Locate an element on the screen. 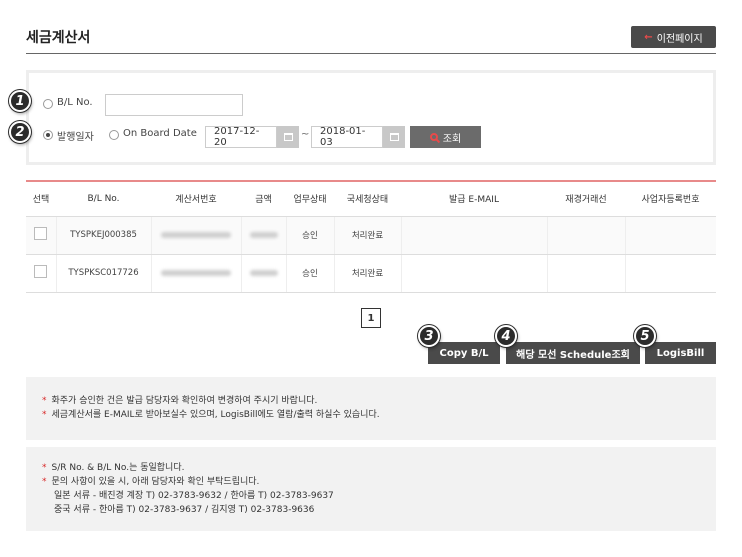 The image size is (742, 557). notice-line: * 문의 사항이 있을 시, 아래 담당자와 확인 부탁드립니다. is located at coordinates (371, 482).